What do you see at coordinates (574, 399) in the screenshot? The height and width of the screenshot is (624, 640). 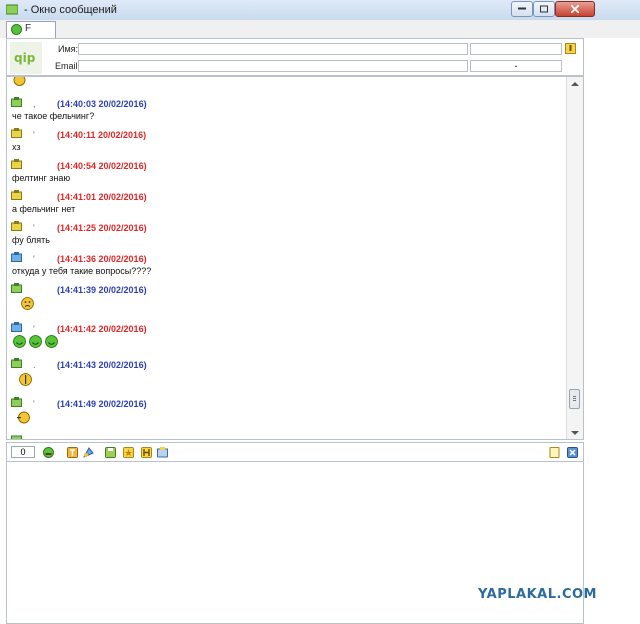 I see `scroll-thumb` at bounding box center [574, 399].